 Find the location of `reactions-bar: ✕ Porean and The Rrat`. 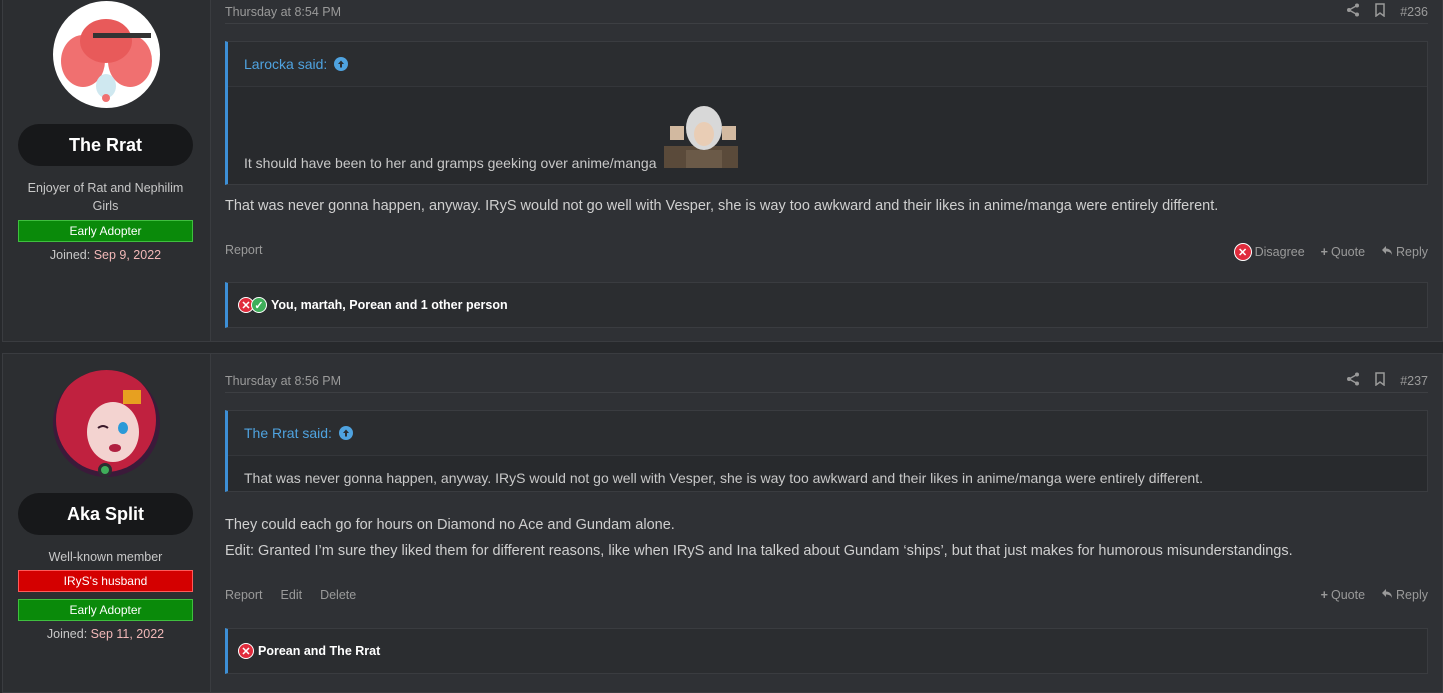

reactions-bar: ✕ Porean and The Rrat is located at coordinates (826, 651).